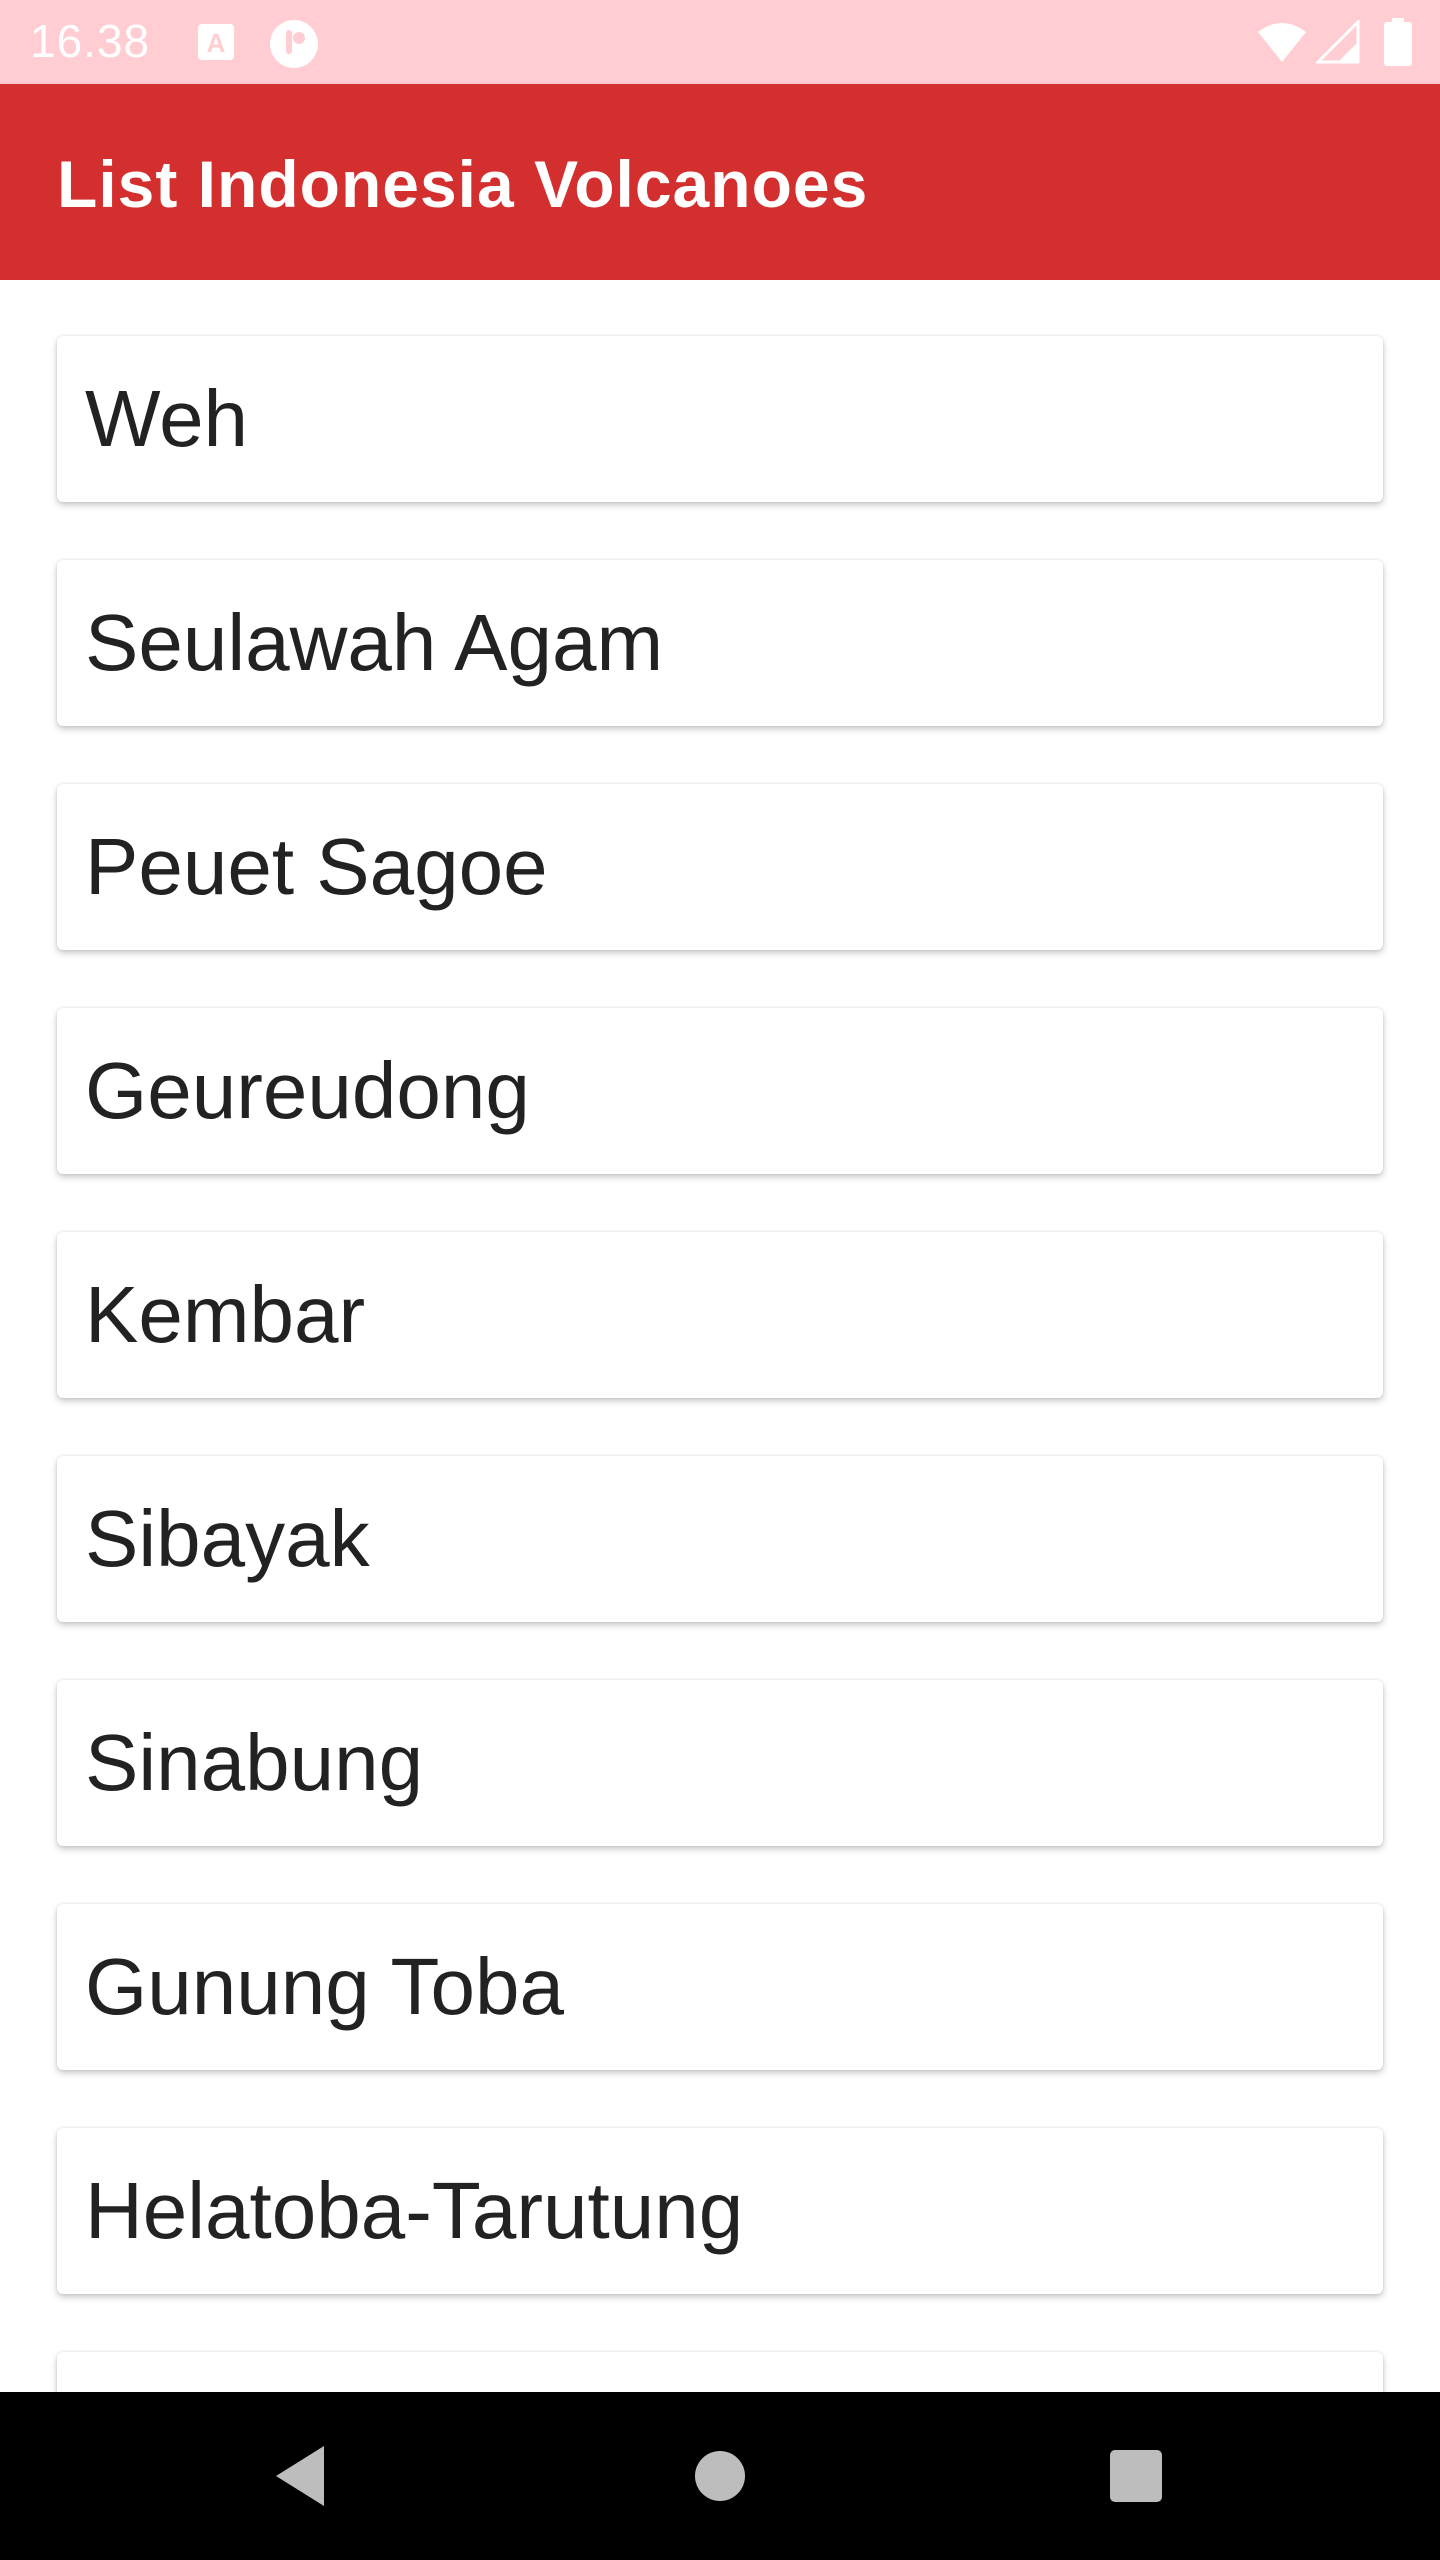  What do you see at coordinates (227, 1538) in the screenshot?
I see `list-item-label: Sibayak` at bounding box center [227, 1538].